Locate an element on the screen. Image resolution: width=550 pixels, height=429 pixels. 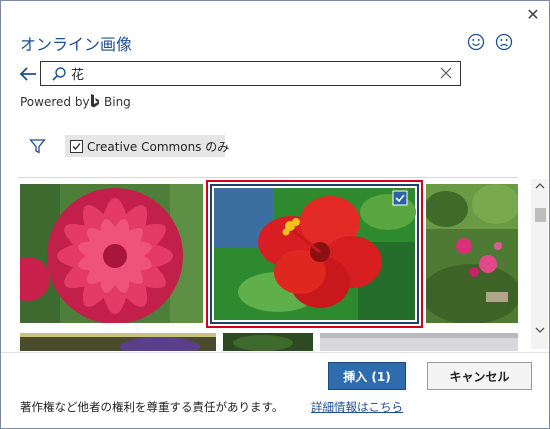
close-icon: ✕ is located at coordinates (533, 15).